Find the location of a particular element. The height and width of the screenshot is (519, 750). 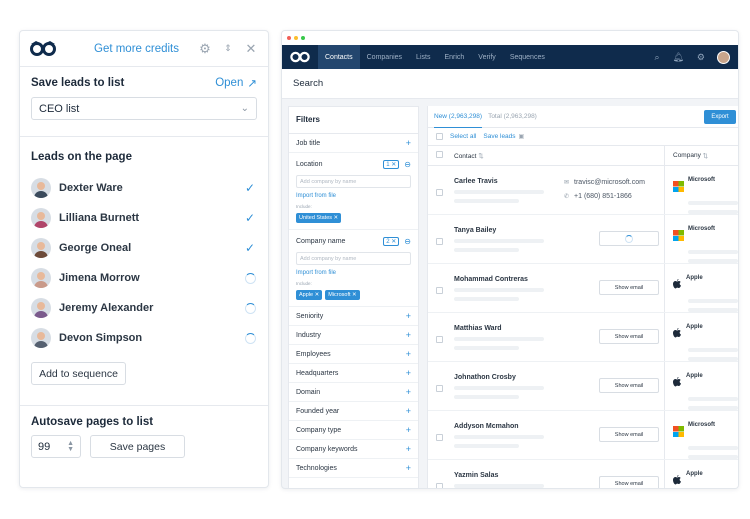

filter-company-type: Company type + is located at coordinates (353, 430).